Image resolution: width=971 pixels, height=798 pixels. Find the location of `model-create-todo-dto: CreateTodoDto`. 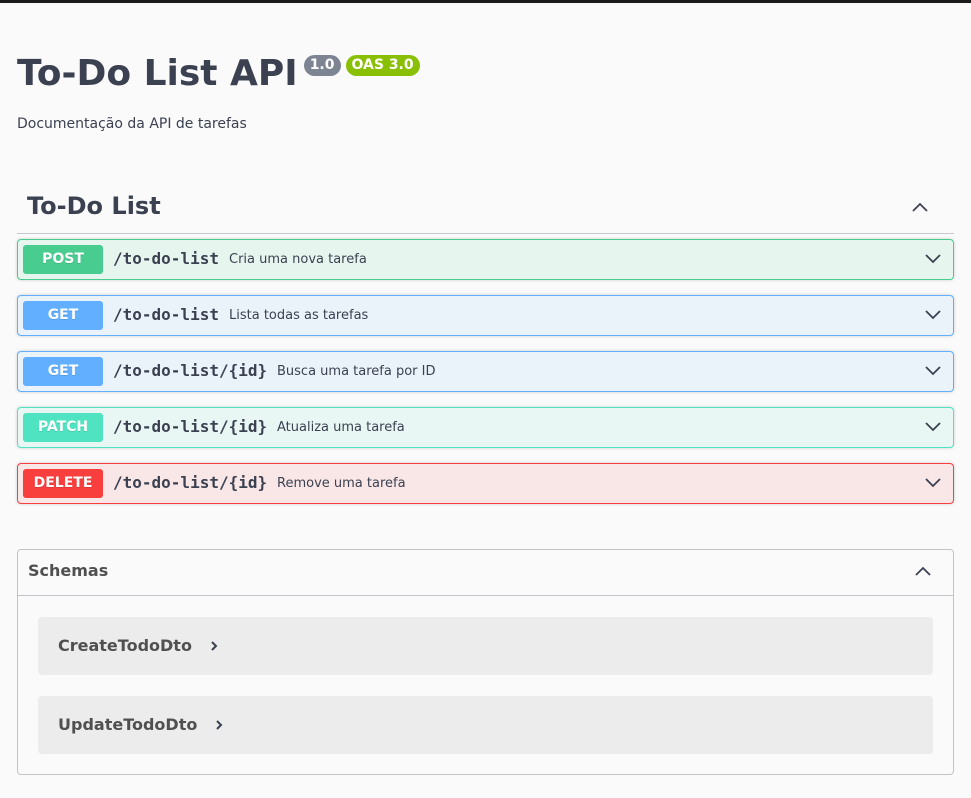

model-create-todo-dto: CreateTodoDto is located at coordinates (485, 646).